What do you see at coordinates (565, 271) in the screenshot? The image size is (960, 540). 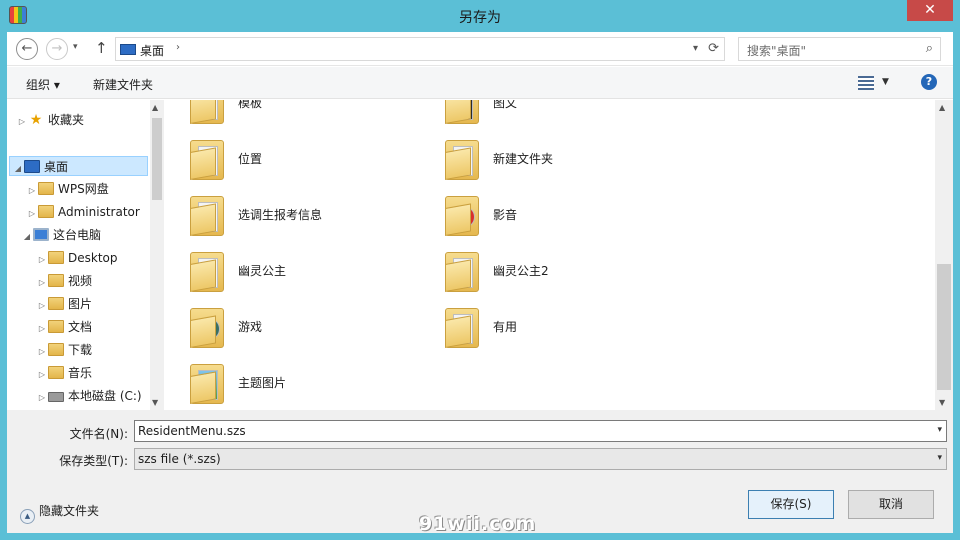 I see `file-item: 幽灵公主2` at bounding box center [565, 271].